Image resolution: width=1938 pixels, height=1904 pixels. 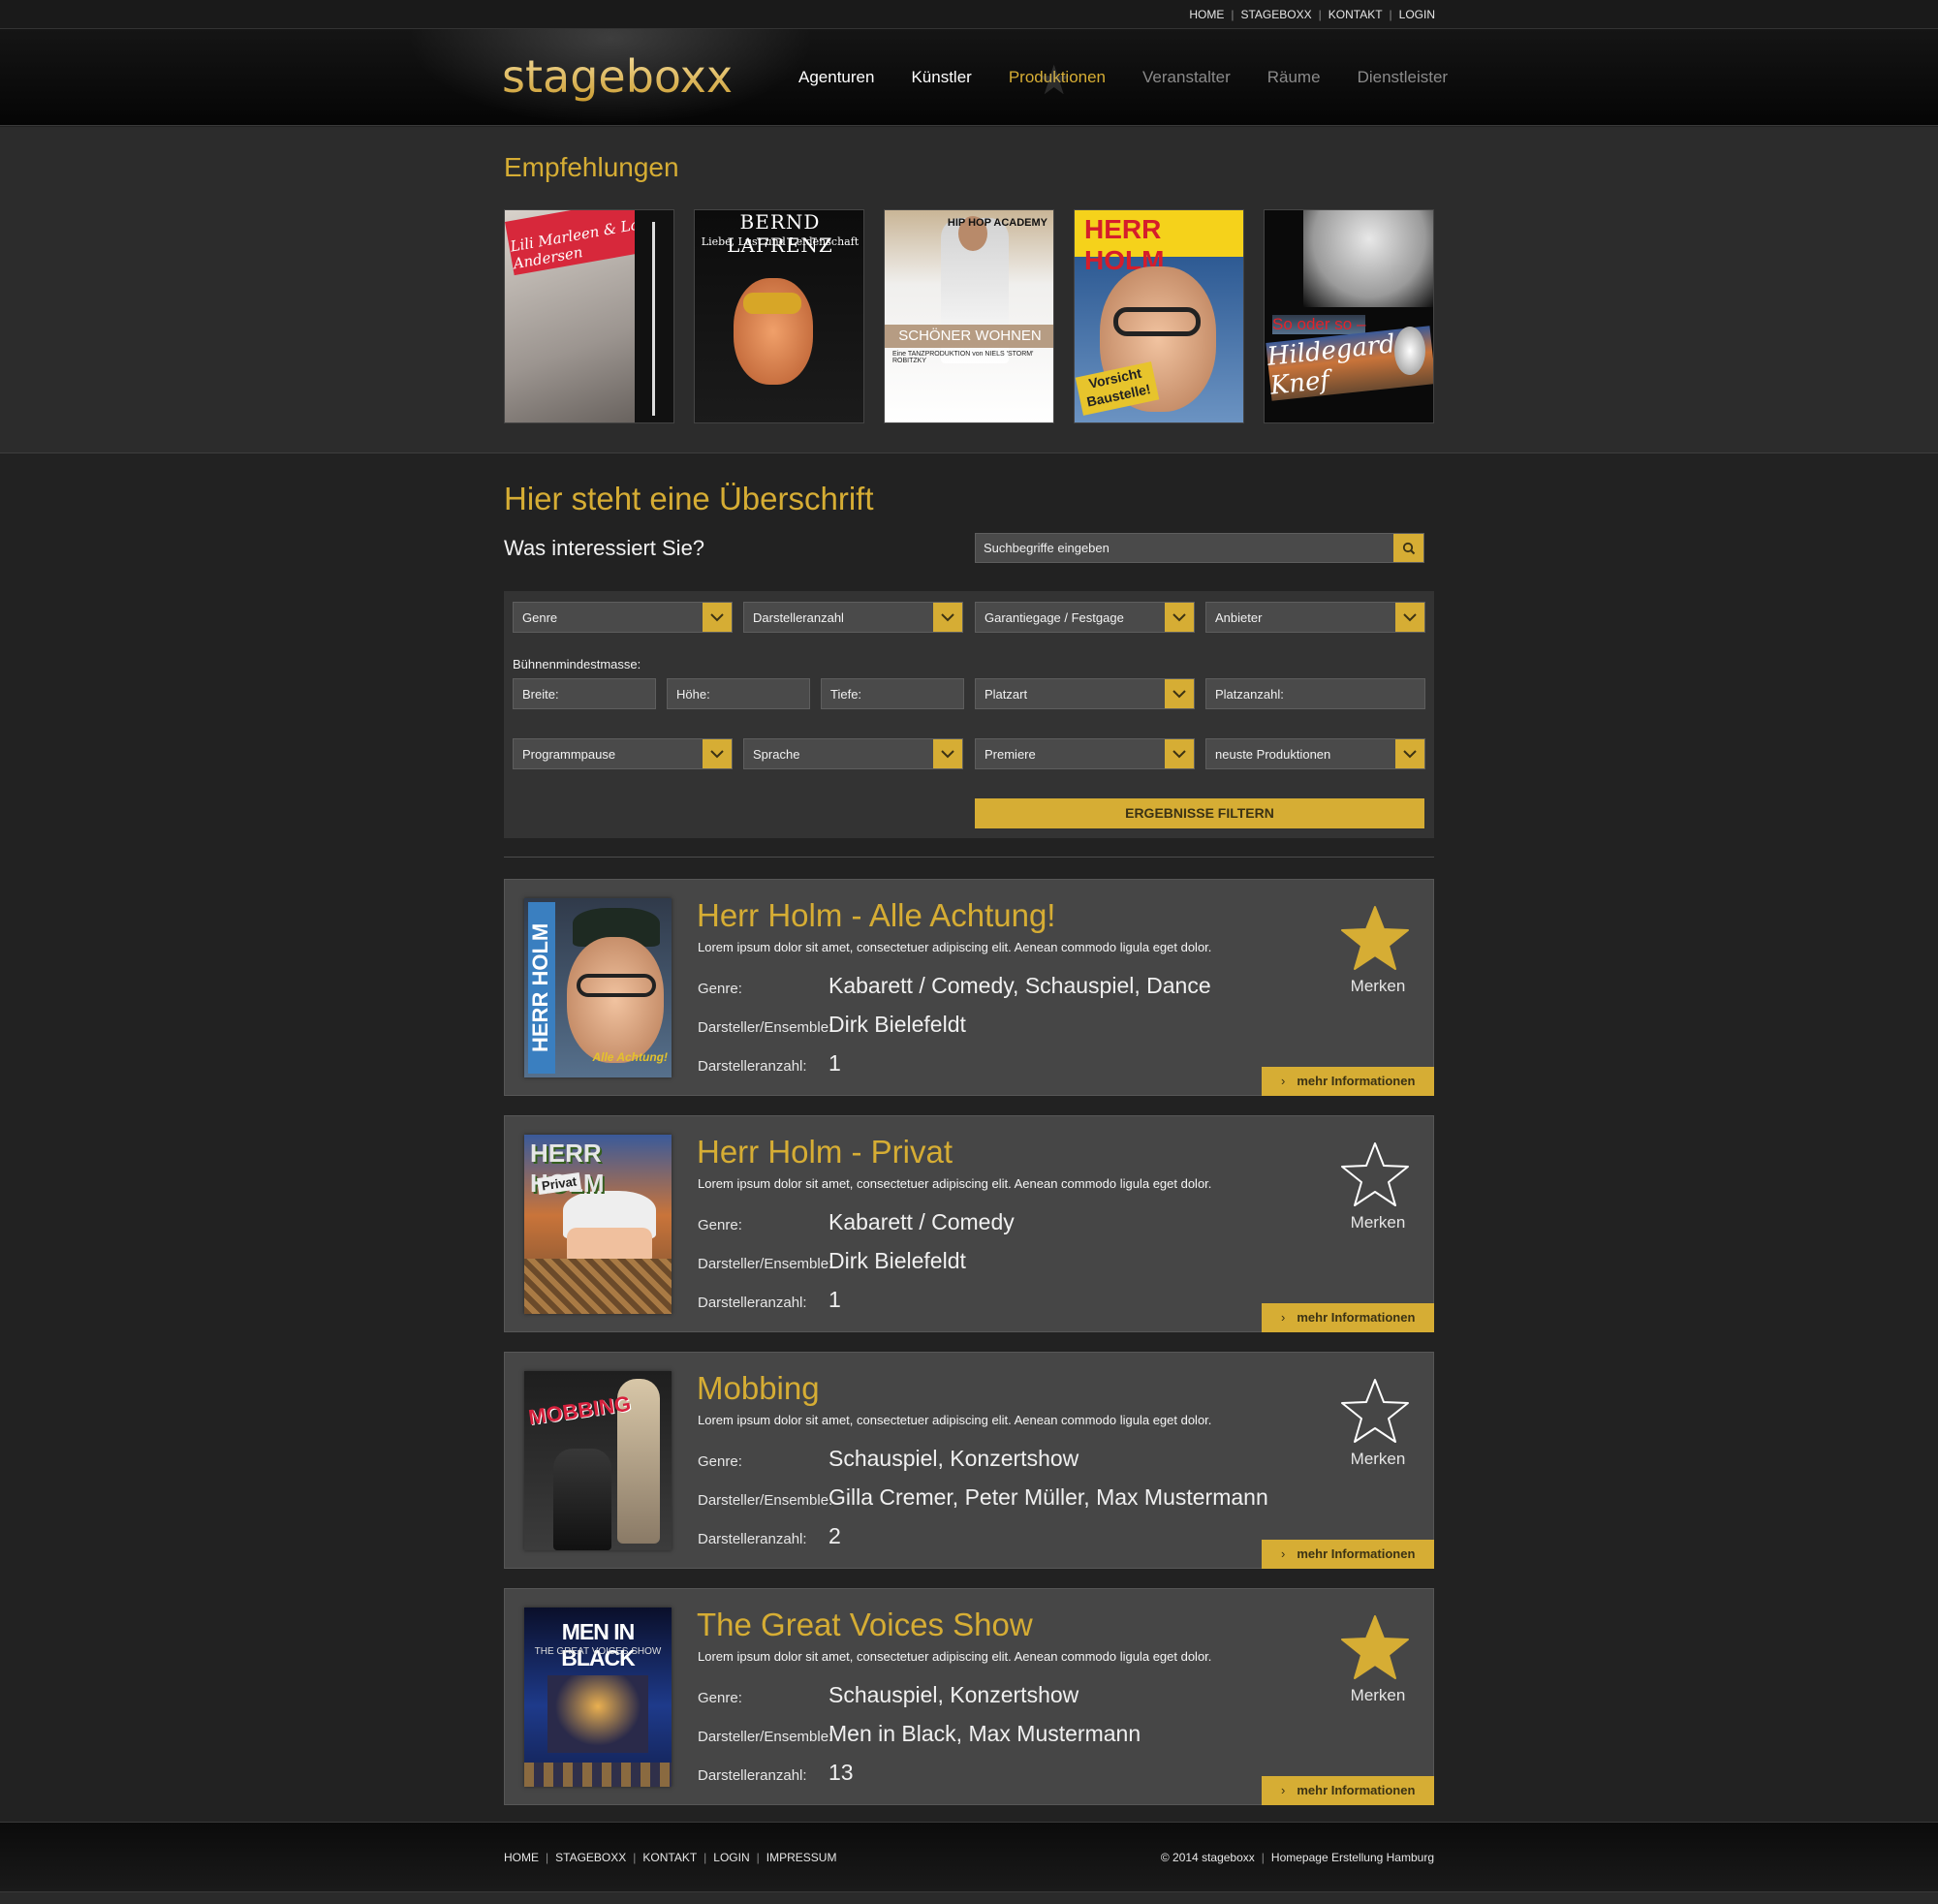 I want to click on genre-value: Schauspiel, Konzertshow, so click(x=953, y=1695).